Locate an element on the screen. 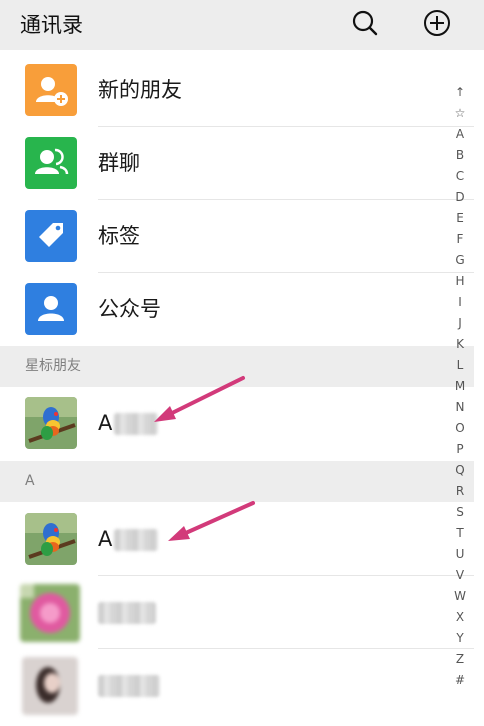  index-letter: I is located at coordinates (460, 302).